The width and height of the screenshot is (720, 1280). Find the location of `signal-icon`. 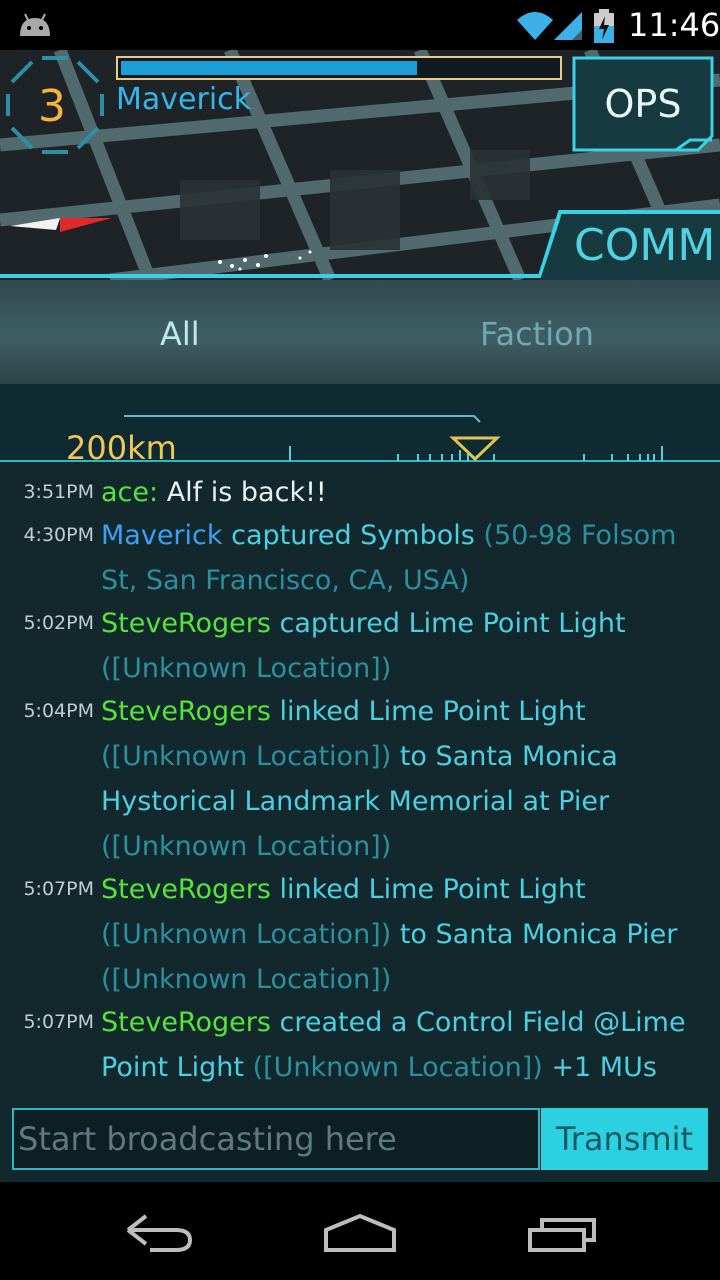

signal-icon is located at coordinates (568, 26).